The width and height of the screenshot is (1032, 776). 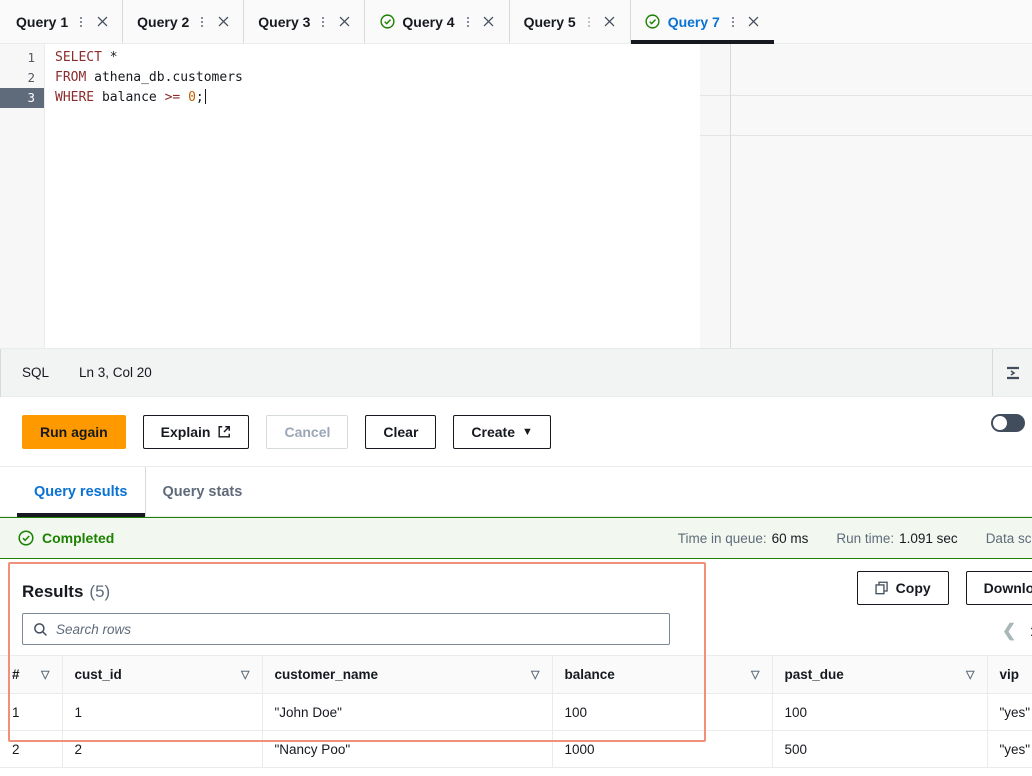 What do you see at coordinates (161, 712) in the screenshot?
I see `cell-cust_id: 1` at bounding box center [161, 712].